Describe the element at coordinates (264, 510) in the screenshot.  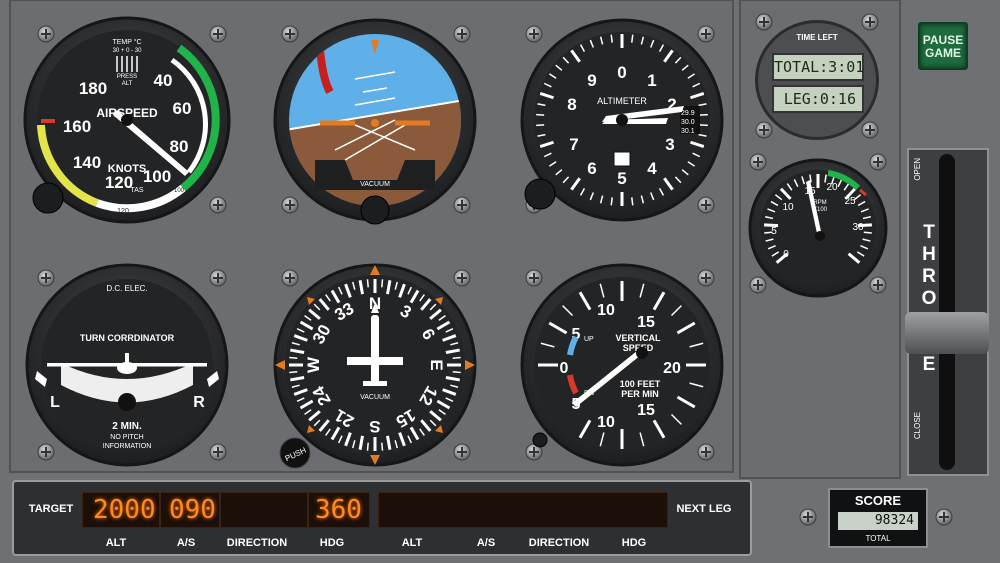
I see `target-direction-readout` at that location.